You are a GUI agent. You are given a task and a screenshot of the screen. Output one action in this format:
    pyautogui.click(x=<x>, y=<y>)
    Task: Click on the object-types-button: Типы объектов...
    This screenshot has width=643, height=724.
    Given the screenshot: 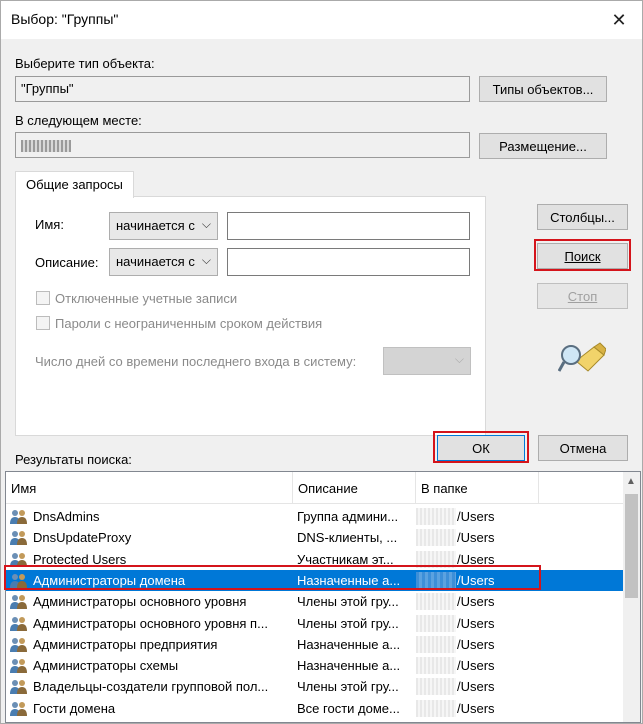 What is the action you would take?
    pyautogui.click(x=543, y=89)
    